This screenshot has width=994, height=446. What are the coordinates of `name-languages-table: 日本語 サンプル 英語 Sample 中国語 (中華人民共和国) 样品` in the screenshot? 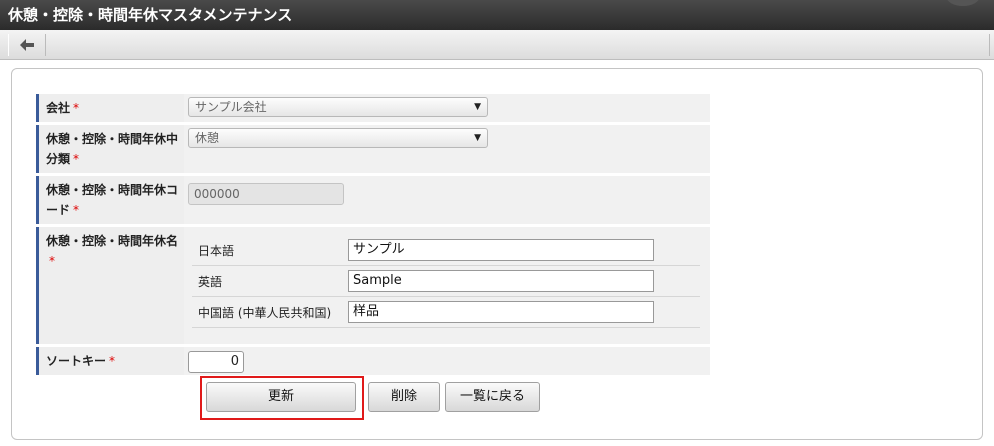 It's located at (446, 281).